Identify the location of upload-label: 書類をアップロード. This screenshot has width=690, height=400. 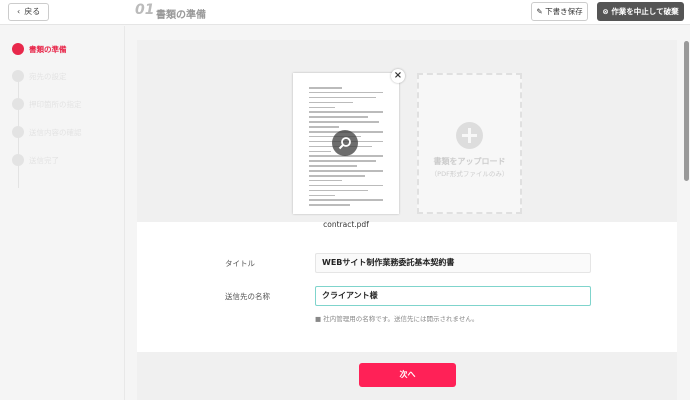
(469, 161).